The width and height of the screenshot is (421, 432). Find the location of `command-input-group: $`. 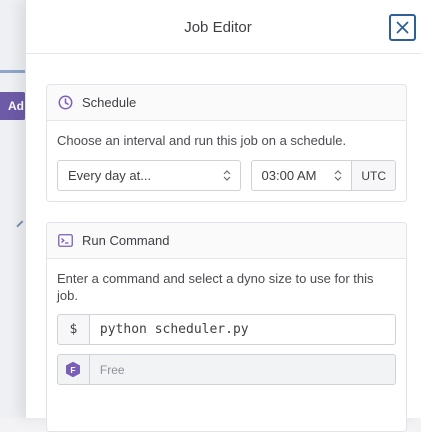

command-input-group: $ is located at coordinates (226, 329).